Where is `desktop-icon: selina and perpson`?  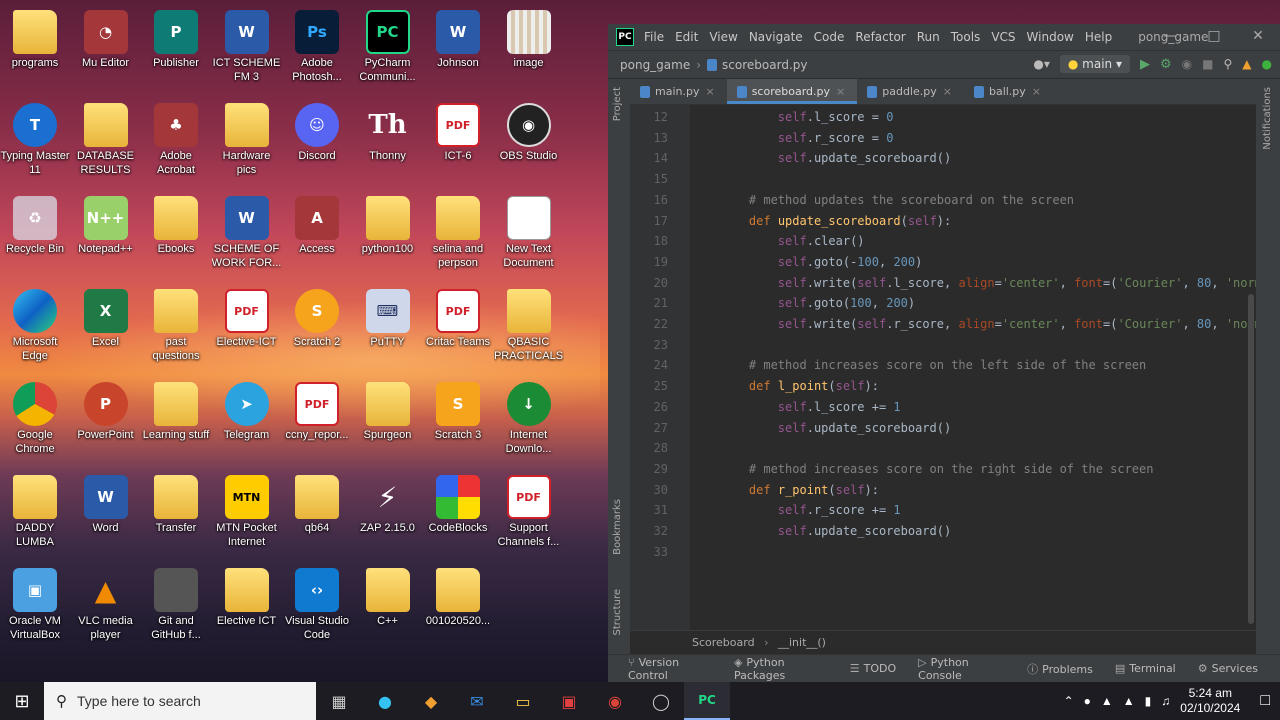
desktop-icon: selina and perpson is located at coordinates (458, 237).